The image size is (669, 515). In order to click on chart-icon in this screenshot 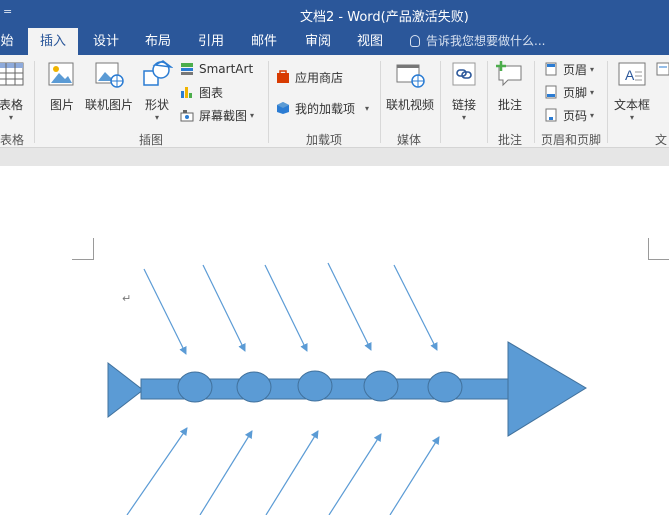, I will do `click(186, 92)`.